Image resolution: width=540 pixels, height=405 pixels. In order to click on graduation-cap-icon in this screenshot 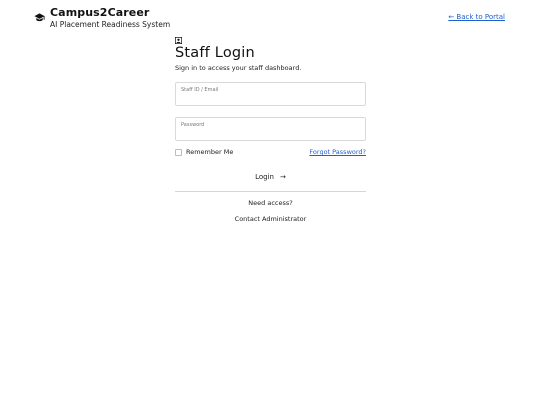, I will do `click(39, 17)`.